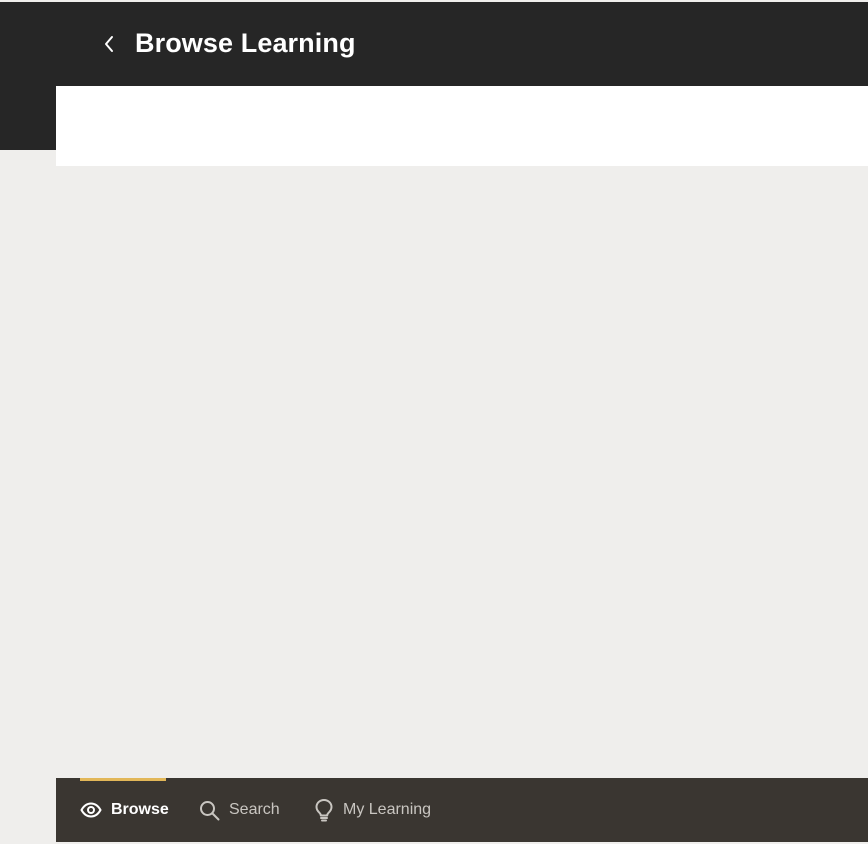  What do you see at coordinates (245, 43) in the screenshot?
I see `page-title: Browse Learning` at bounding box center [245, 43].